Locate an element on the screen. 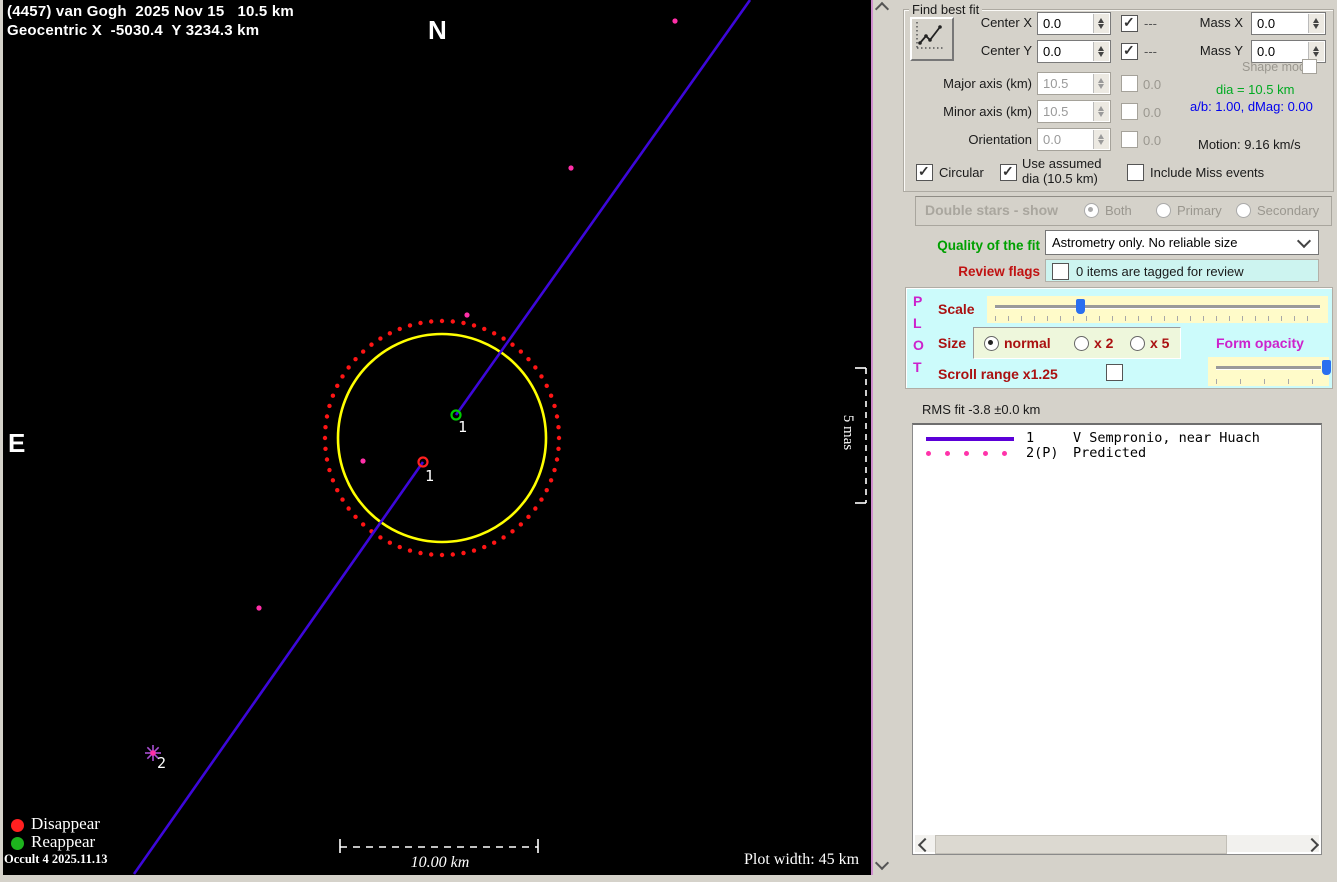 The height and width of the screenshot is (882, 1337). fit-chart-button is located at coordinates (932, 39).